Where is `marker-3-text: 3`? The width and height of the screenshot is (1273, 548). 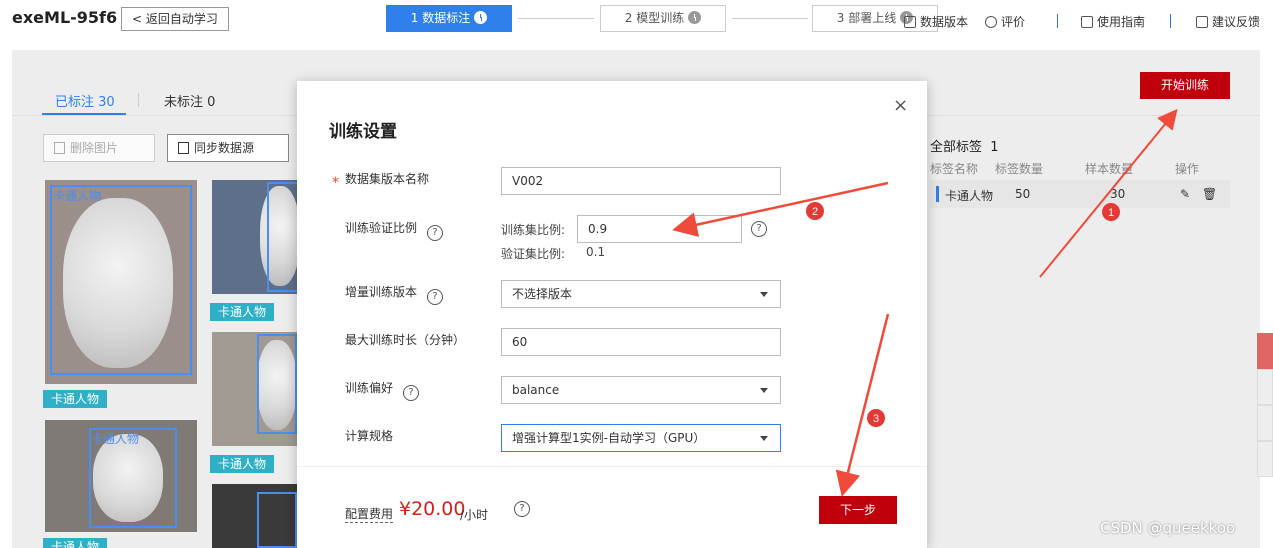 marker-3-text: 3 is located at coordinates (876, 419).